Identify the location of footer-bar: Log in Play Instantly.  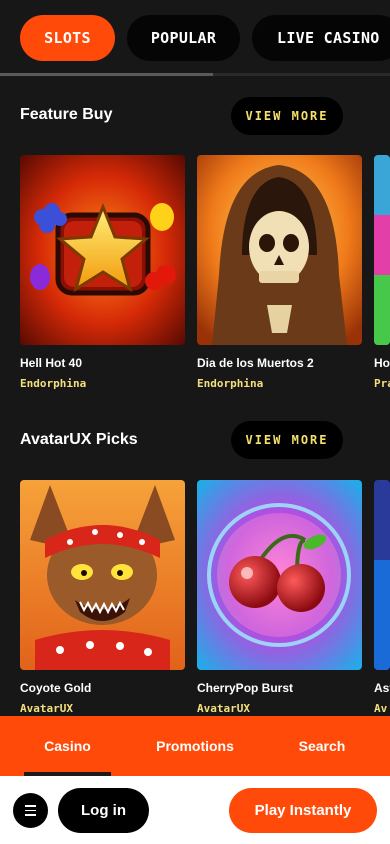
(195, 810).